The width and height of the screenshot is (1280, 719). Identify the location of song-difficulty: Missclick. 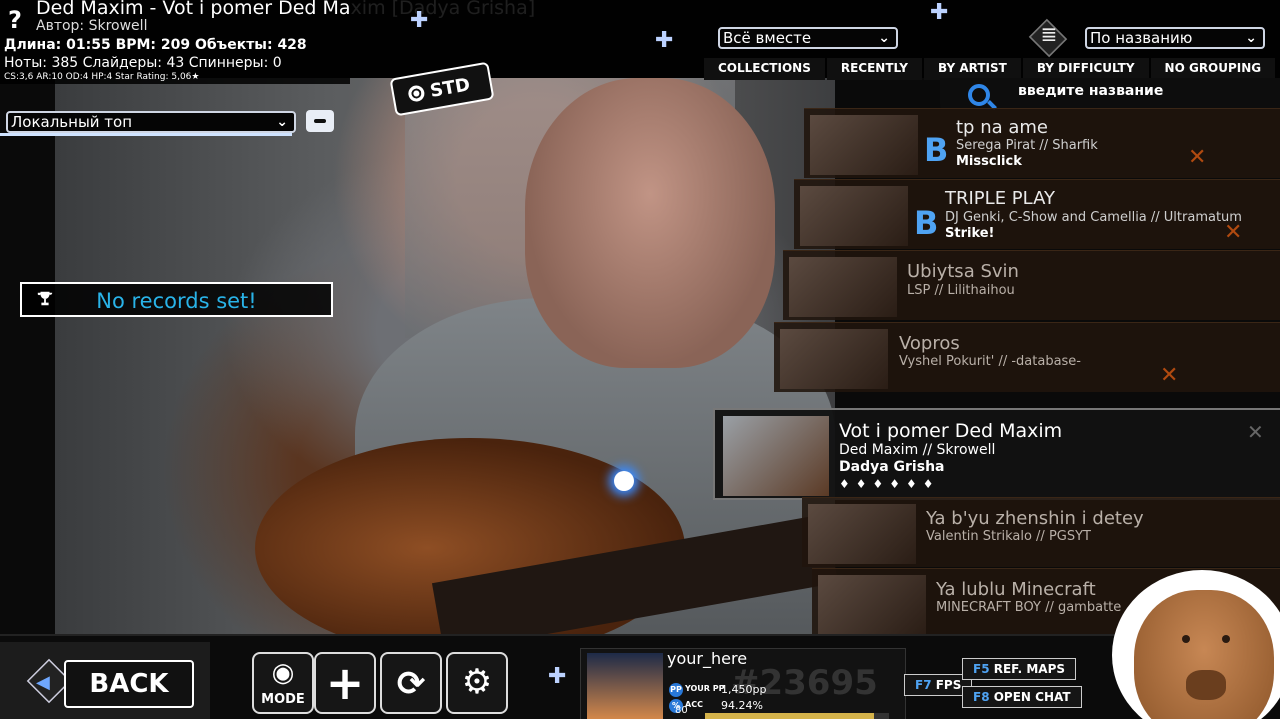
(989, 161).